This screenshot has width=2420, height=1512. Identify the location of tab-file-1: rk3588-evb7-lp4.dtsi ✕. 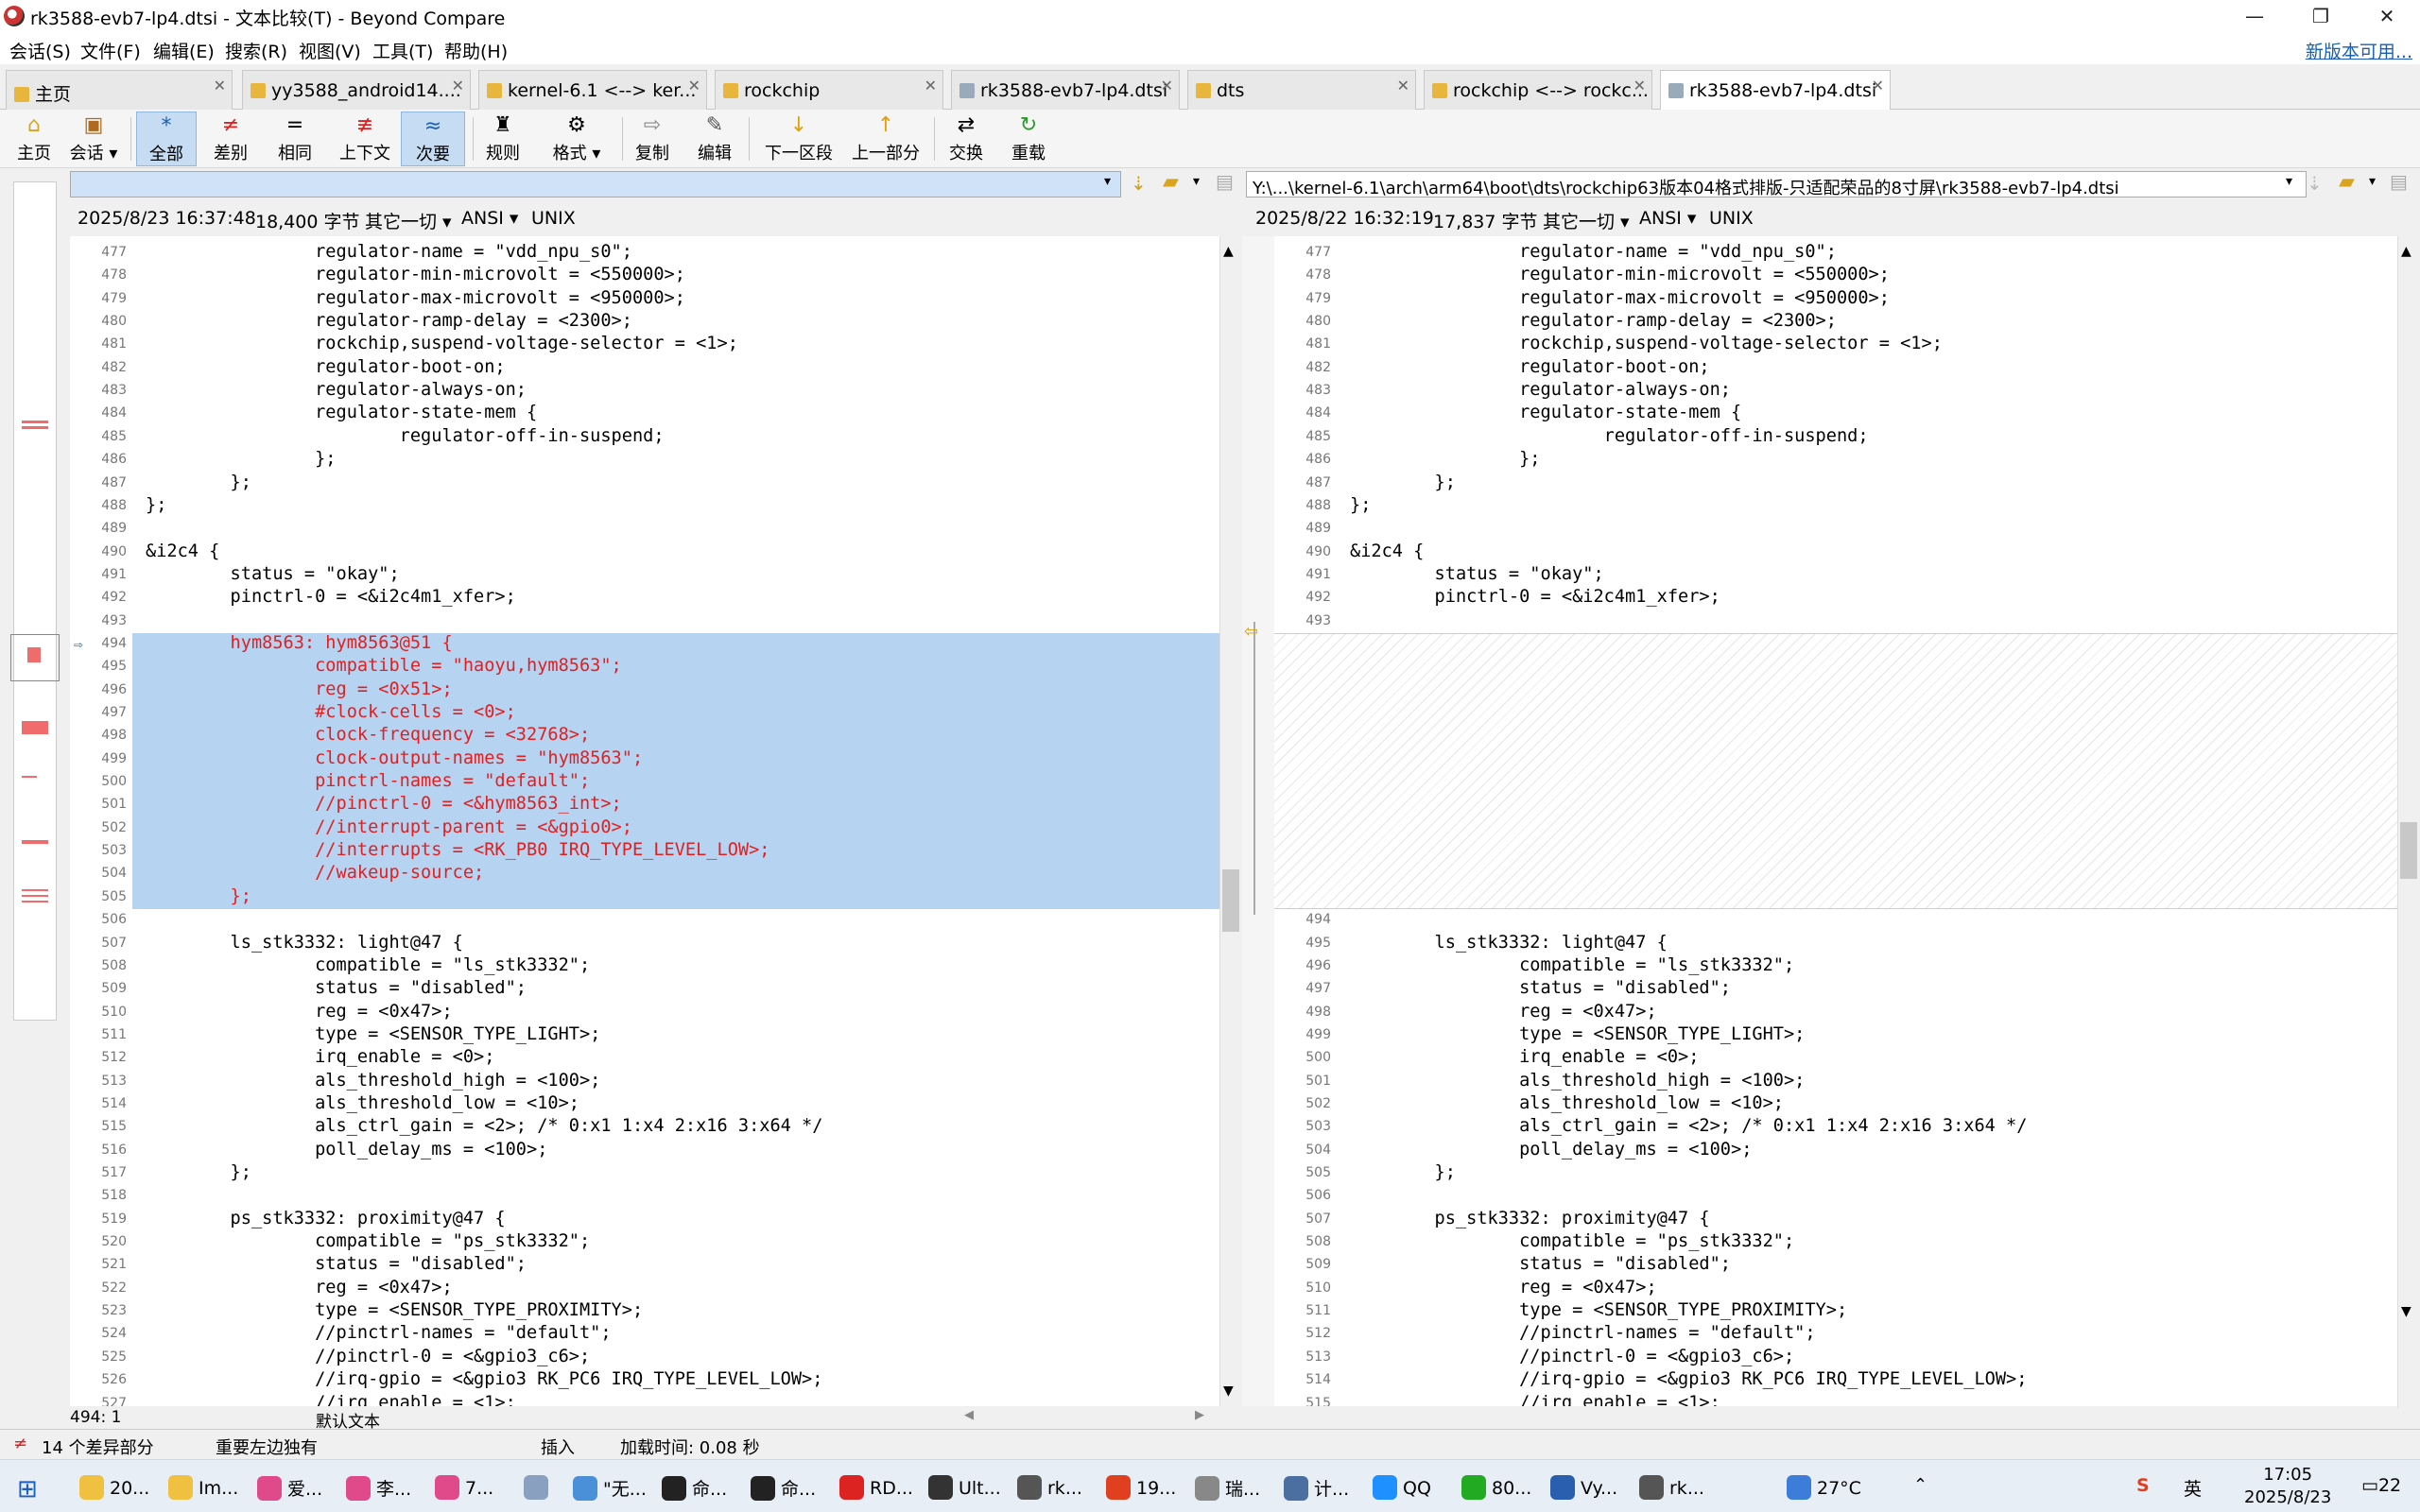
(1065, 90).